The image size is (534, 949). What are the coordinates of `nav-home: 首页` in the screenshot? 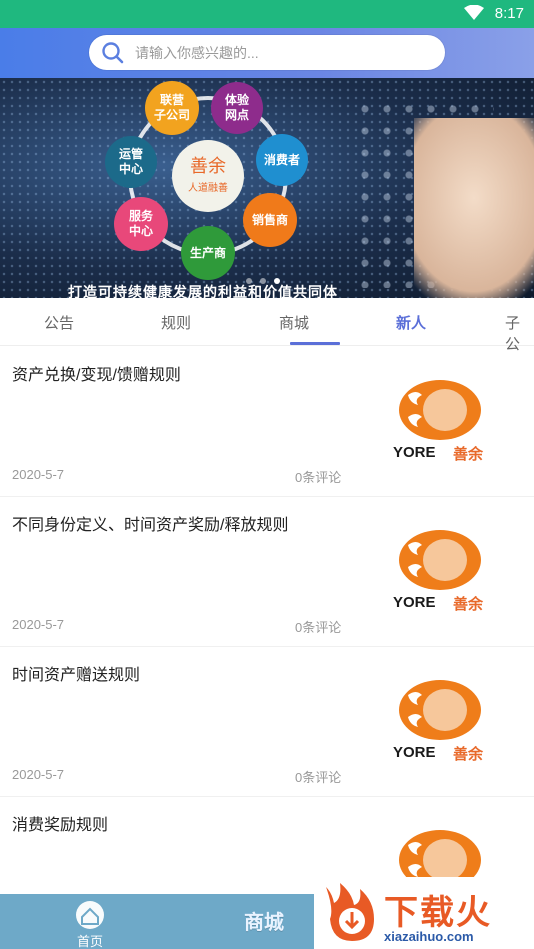 It's located at (90, 924).